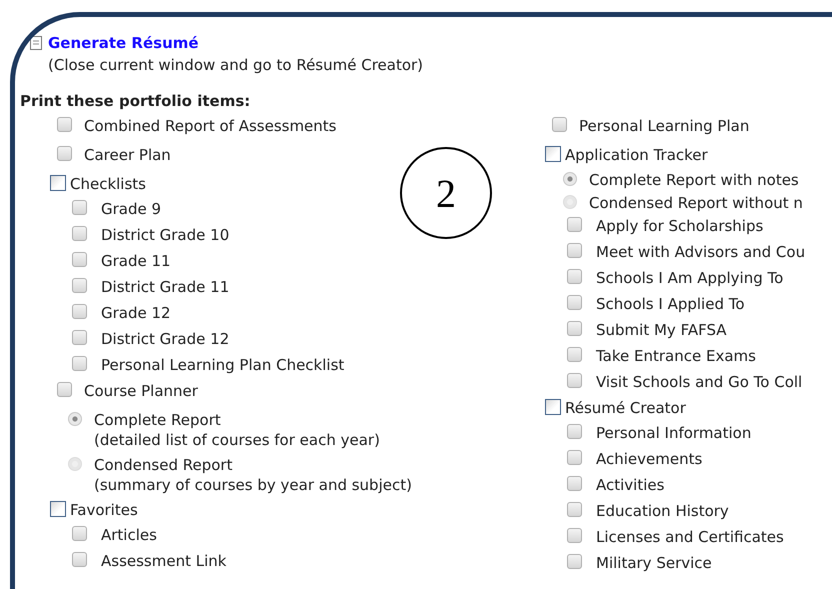  What do you see at coordinates (636, 155) in the screenshot?
I see `item-label: Application Tracker` at bounding box center [636, 155].